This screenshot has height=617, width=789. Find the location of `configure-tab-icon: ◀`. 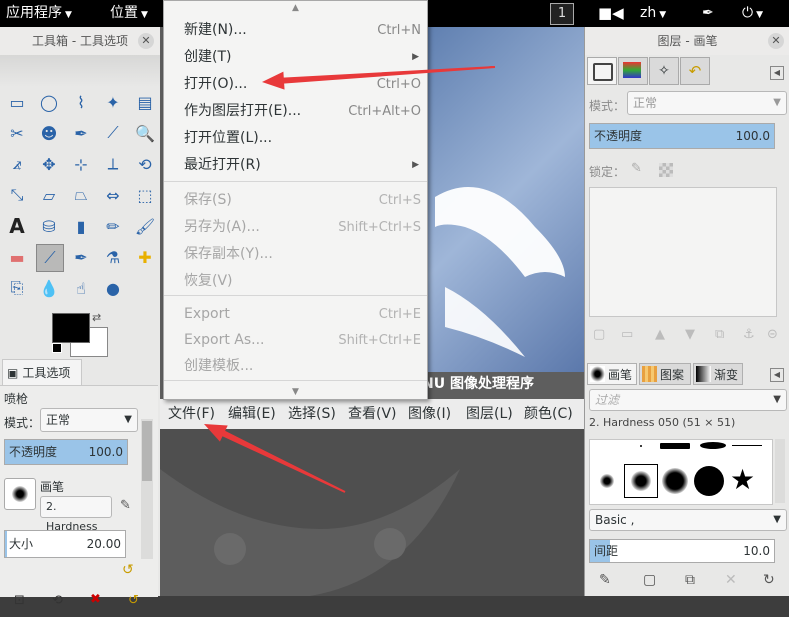

configure-tab-icon: ◀ is located at coordinates (777, 73).